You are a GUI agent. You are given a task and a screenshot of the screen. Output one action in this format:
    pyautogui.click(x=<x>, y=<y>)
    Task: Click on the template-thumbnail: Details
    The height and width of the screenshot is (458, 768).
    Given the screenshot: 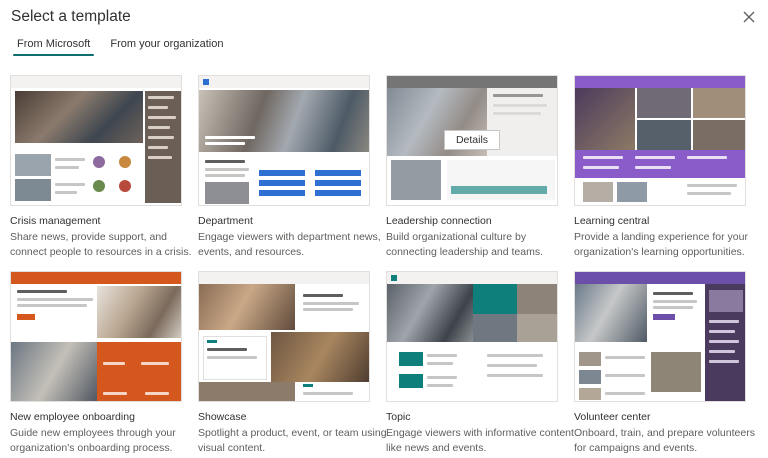 What is the action you would take?
    pyautogui.click(x=472, y=140)
    